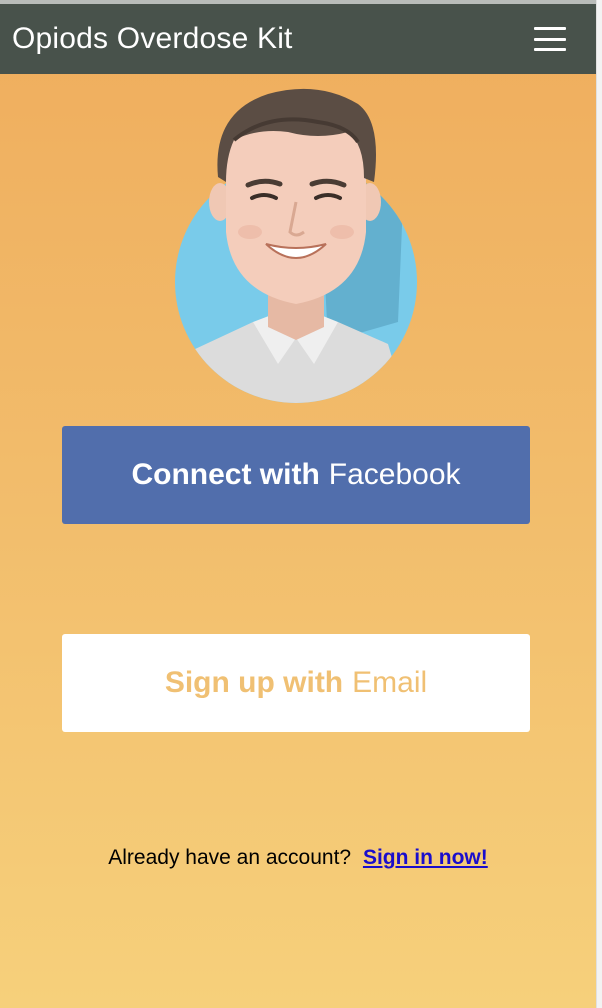 The height and width of the screenshot is (1008, 602). I want to click on signup-email-button: Sign up with Email, so click(296, 683).